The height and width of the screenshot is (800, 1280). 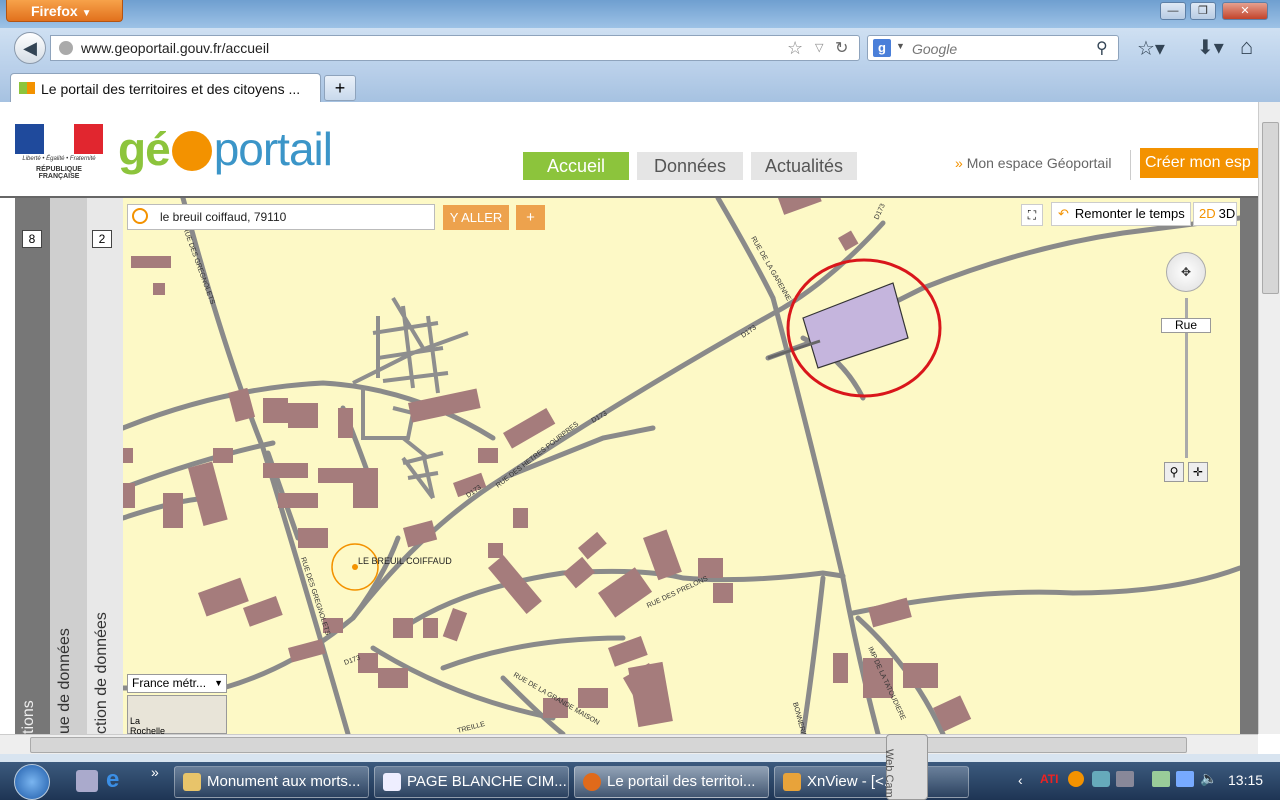 I want to click on firefox-menu-label: Firefox, so click(x=54, y=11).